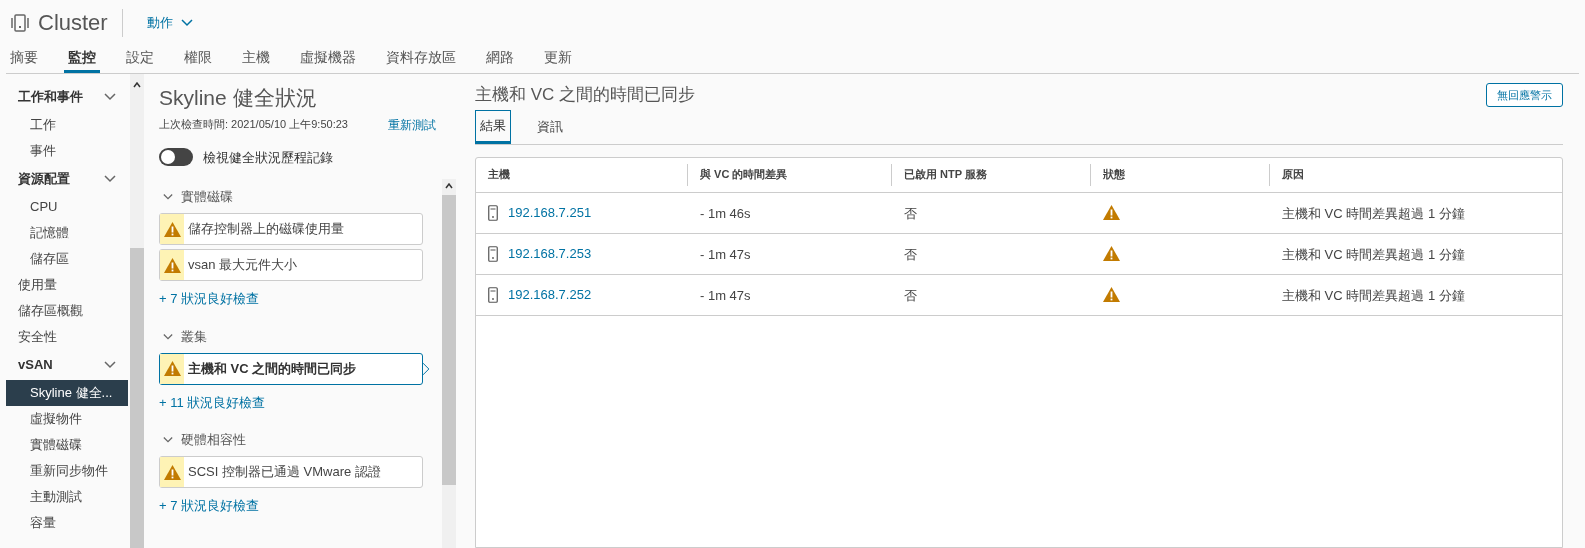 This screenshot has width=1585, height=548. What do you see at coordinates (50, 97) in the screenshot?
I see `sidebar-group: 工作和事件` at bounding box center [50, 97].